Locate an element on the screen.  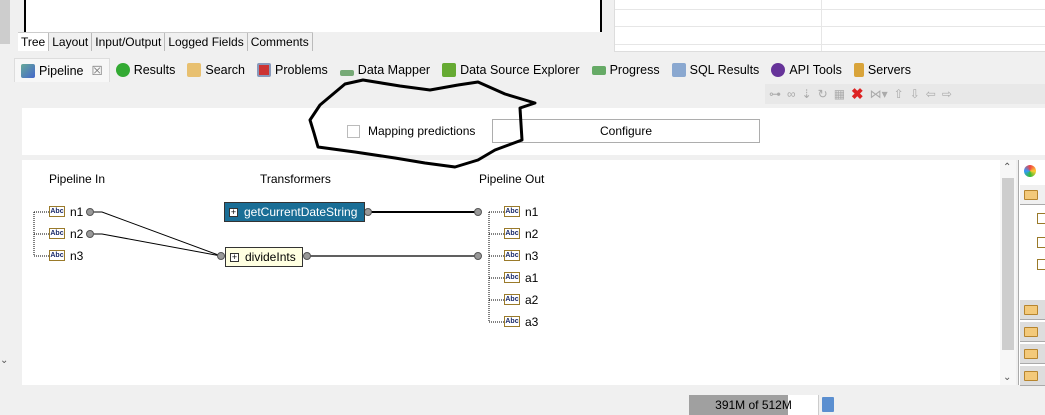
move-left-icon: ⇦ is located at coordinates (931, 94).